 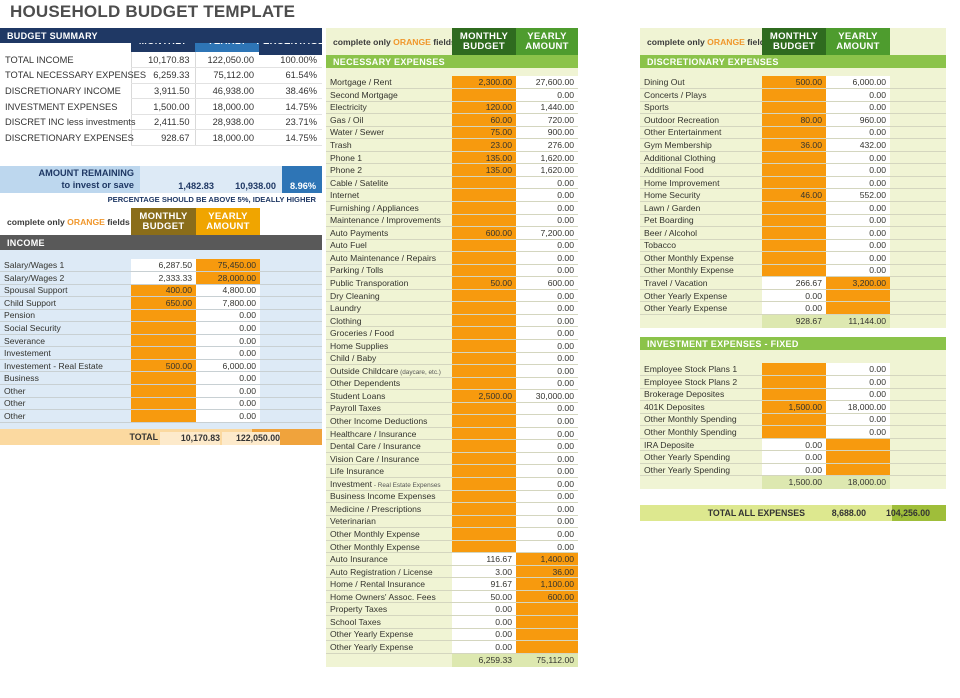 I want to click on row-monthly-value: 2,333.33, so click(x=163, y=278).